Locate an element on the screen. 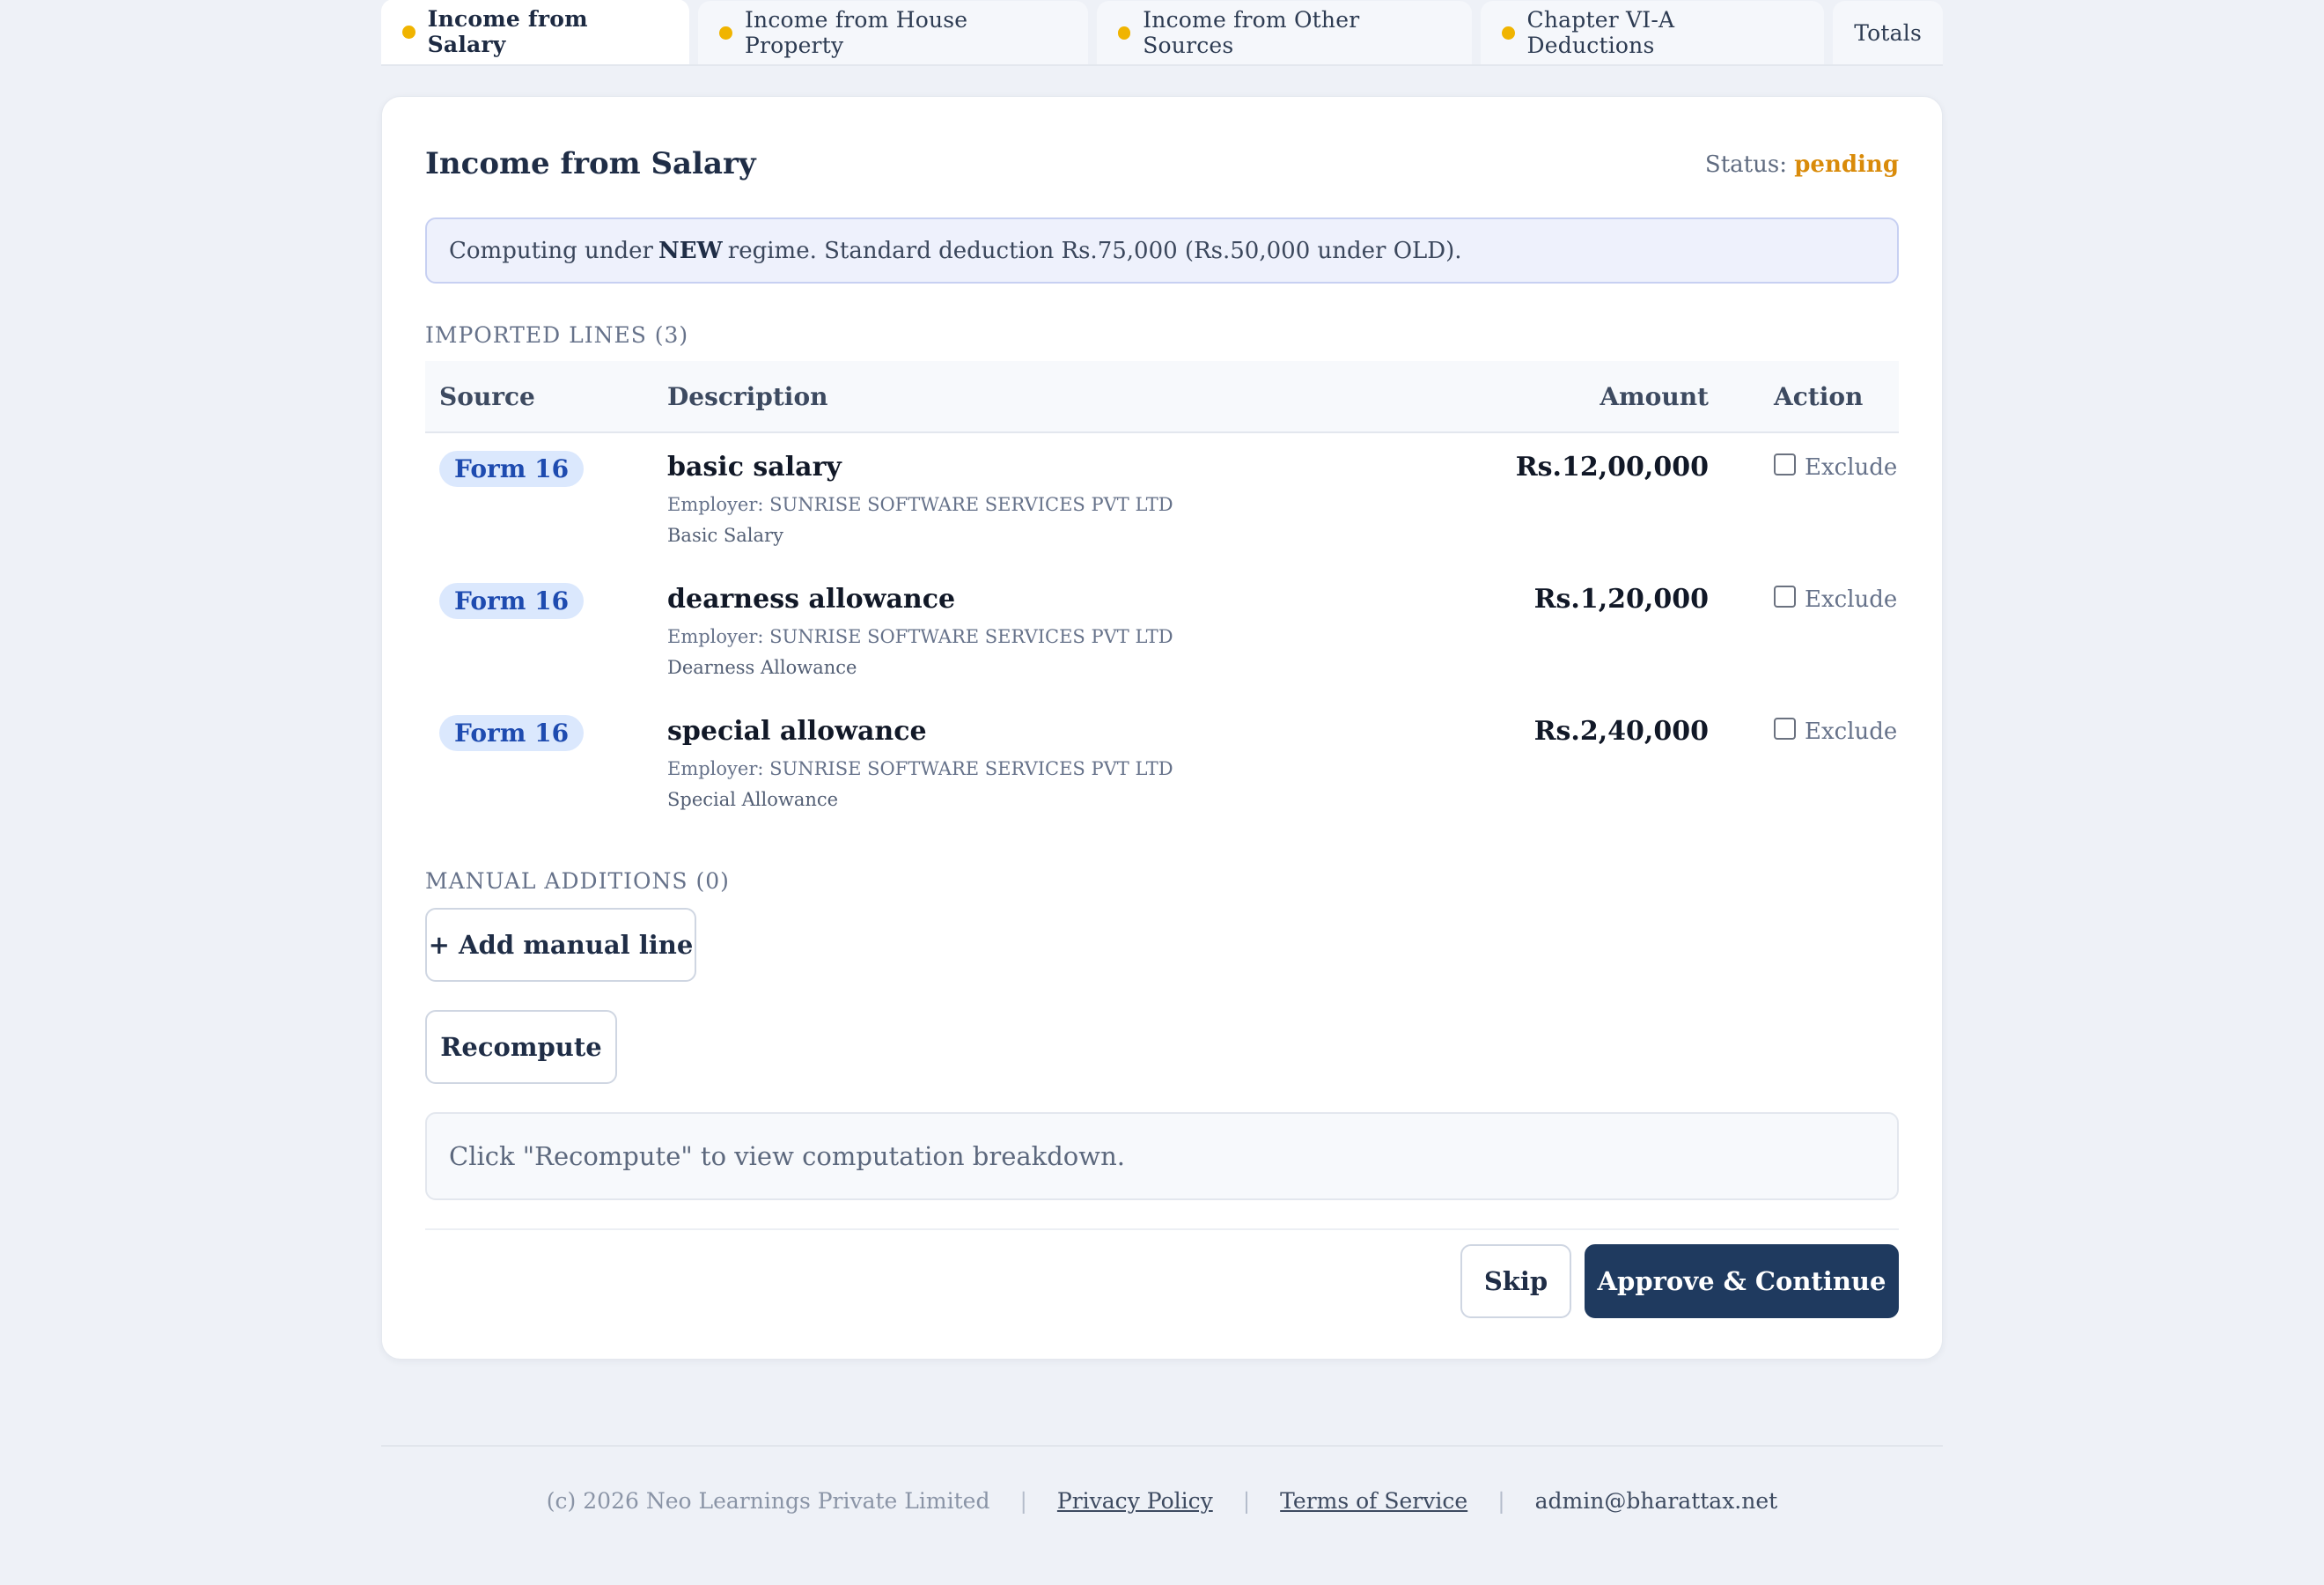 The image size is (2324, 1585). line-title: basic salary is located at coordinates (754, 467).